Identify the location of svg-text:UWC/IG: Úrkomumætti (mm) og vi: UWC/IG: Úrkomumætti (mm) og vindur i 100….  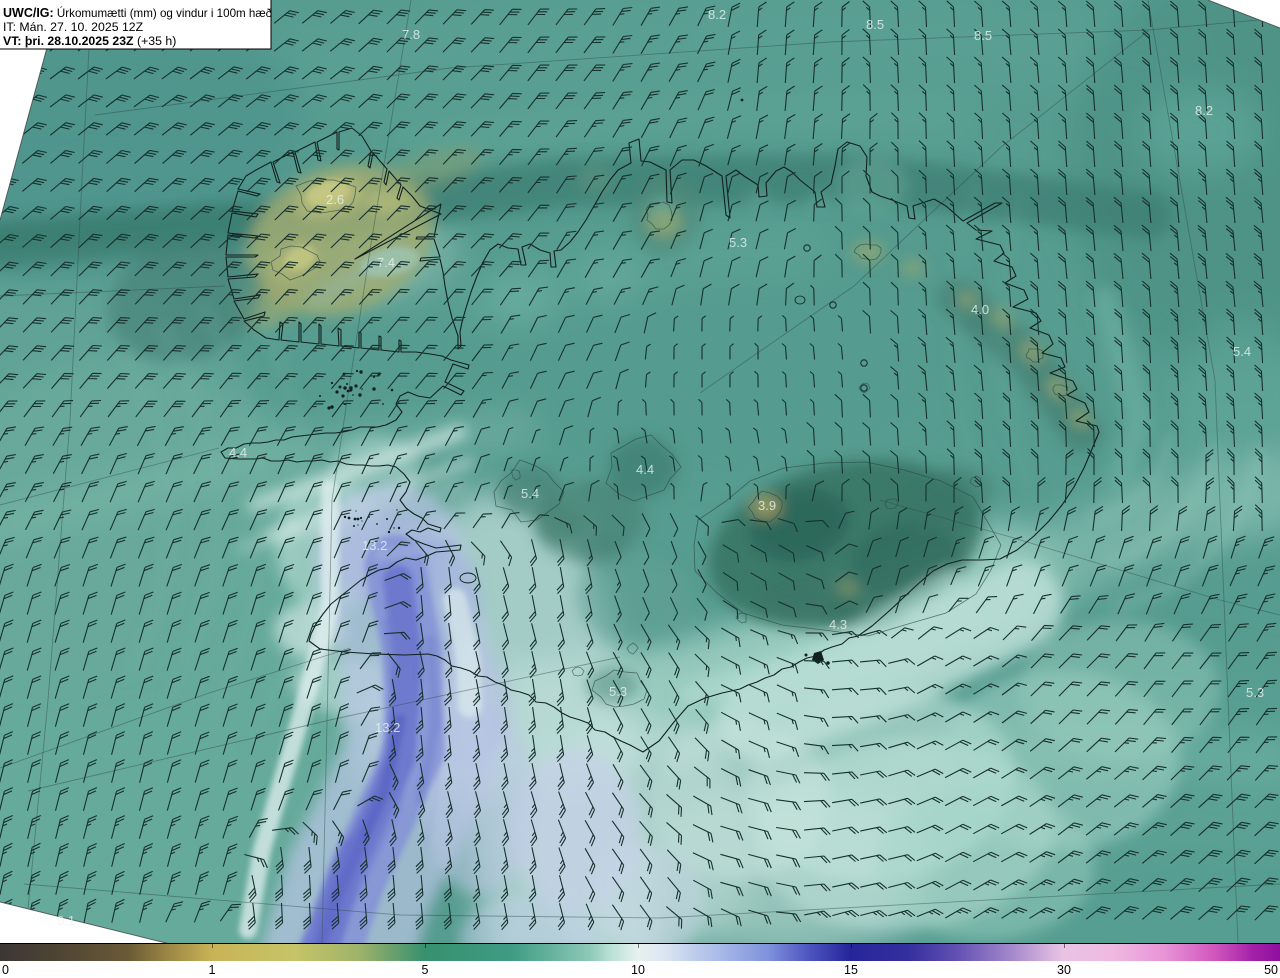
(138, 13).